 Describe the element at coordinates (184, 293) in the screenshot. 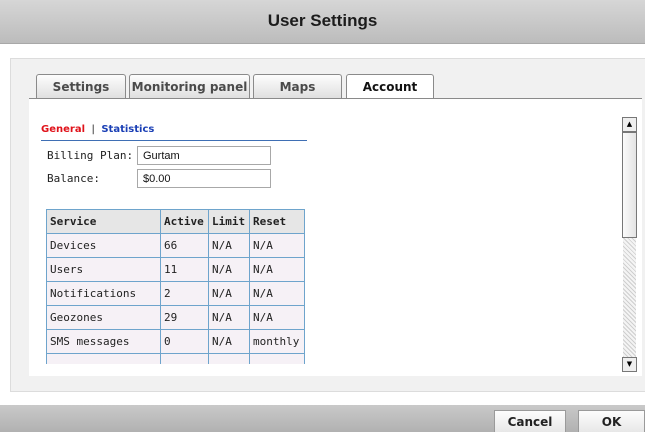

I see `cell-active: 2` at that location.